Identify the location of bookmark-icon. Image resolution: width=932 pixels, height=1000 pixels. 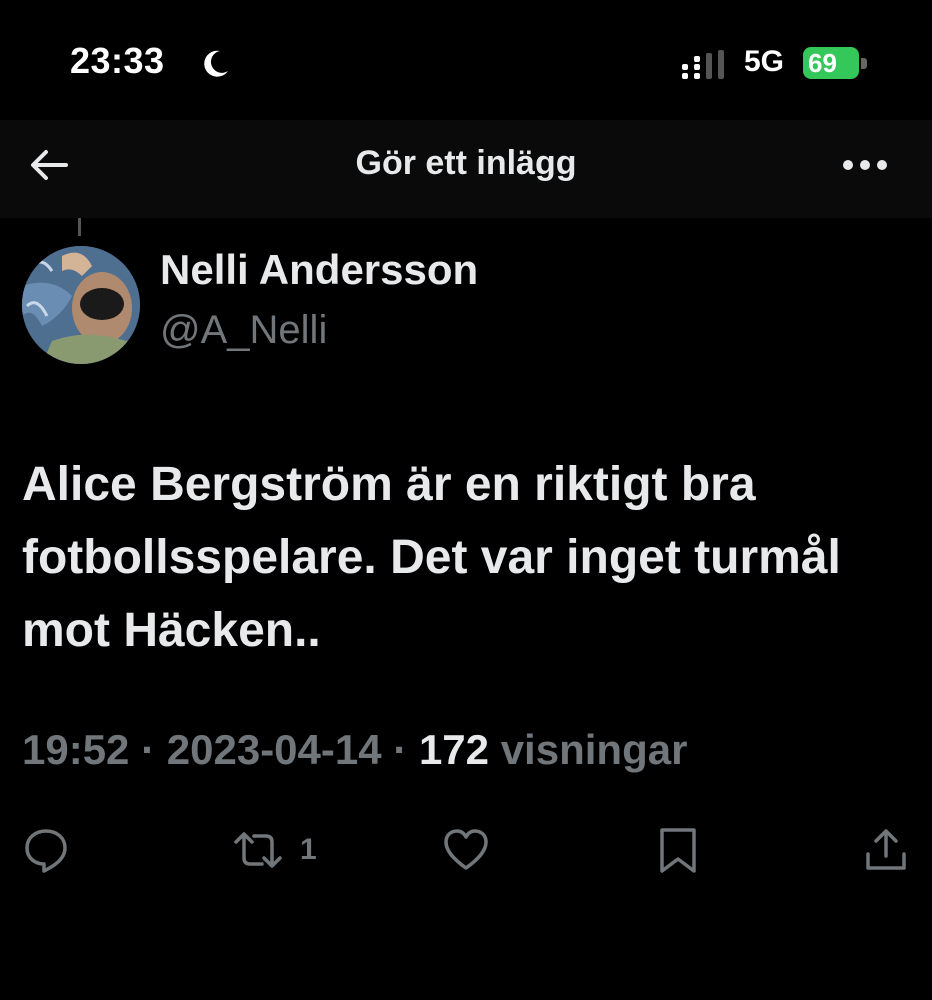
(678, 850).